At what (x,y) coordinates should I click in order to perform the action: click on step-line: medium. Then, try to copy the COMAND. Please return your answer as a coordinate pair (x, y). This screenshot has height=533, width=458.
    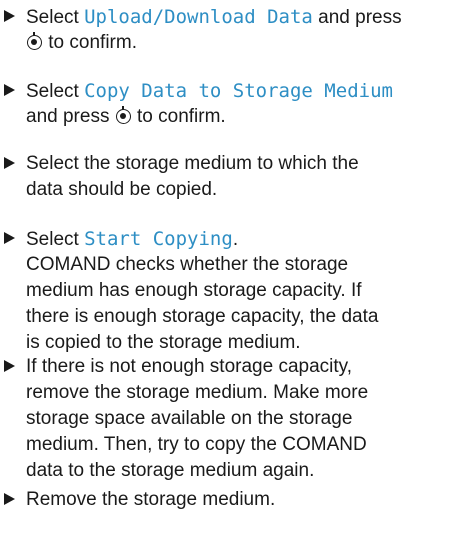
    Looking at the image, I should click on (196, 444).